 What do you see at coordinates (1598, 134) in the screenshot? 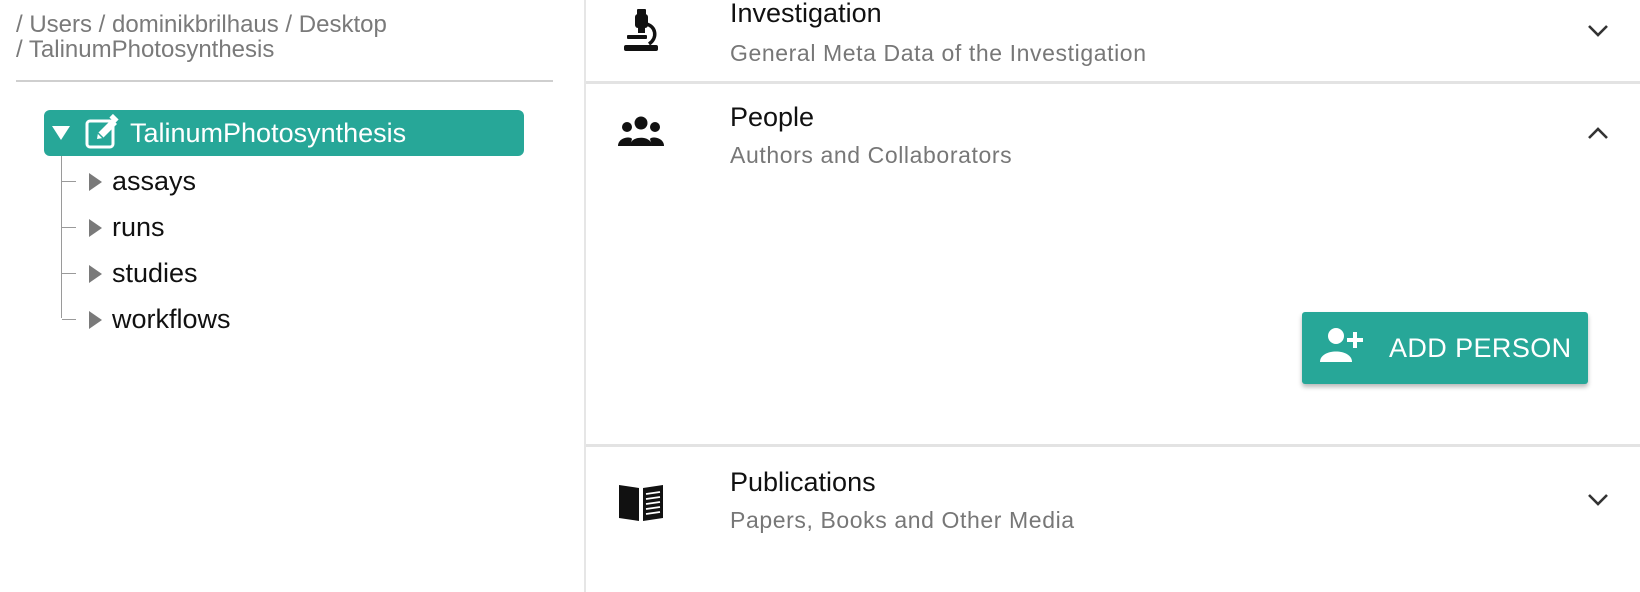
I see `chevron-up-icon` at bounding box center [1598, 134].